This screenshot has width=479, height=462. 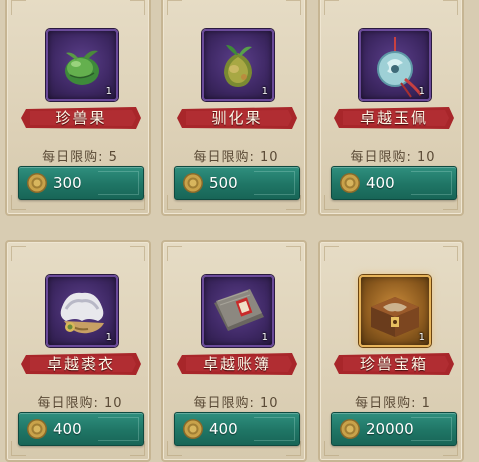 I want to click on item-name: 驯化果, so click(x=237, y=118).